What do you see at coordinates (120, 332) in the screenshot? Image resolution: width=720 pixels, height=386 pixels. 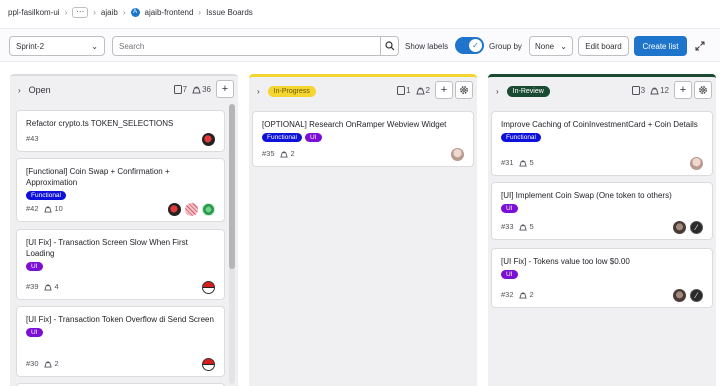 I see `issue-labels: UI` at bounding box center [120, 332].